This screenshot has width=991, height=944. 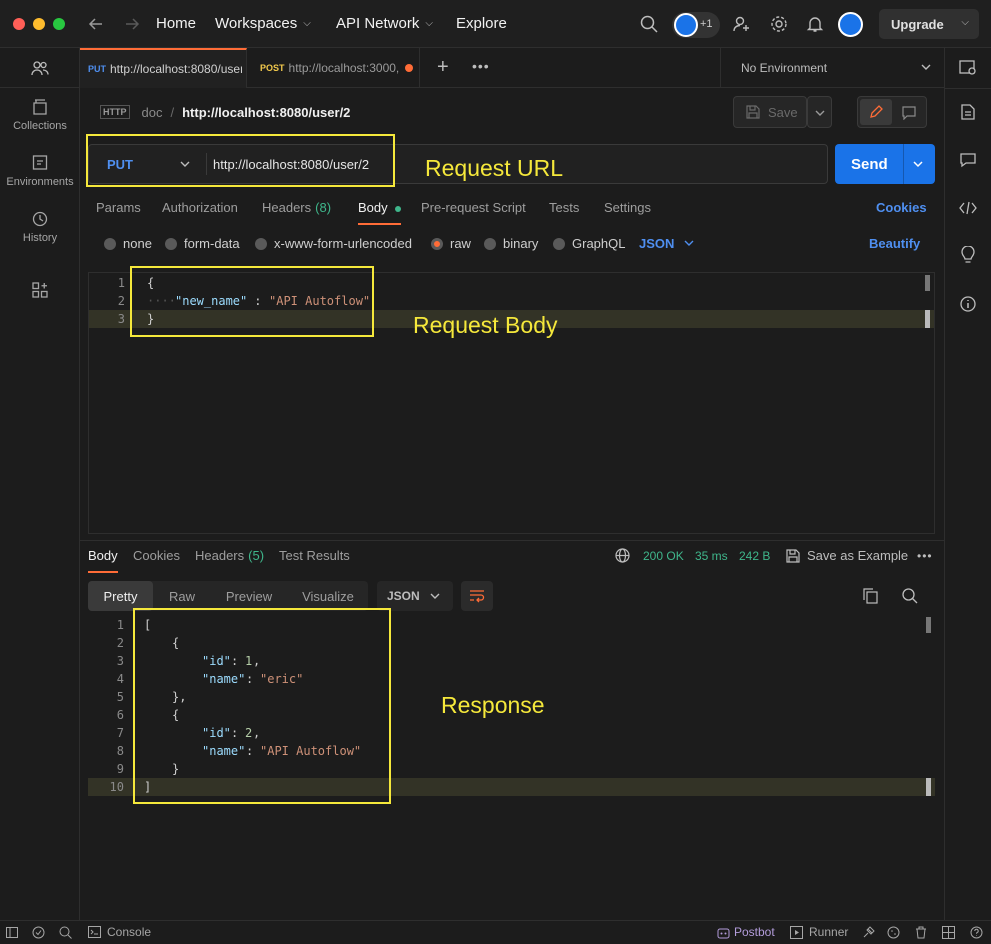 I want to click on upgrade-button: Upgrade ⌵, so click(x=929, y=24).